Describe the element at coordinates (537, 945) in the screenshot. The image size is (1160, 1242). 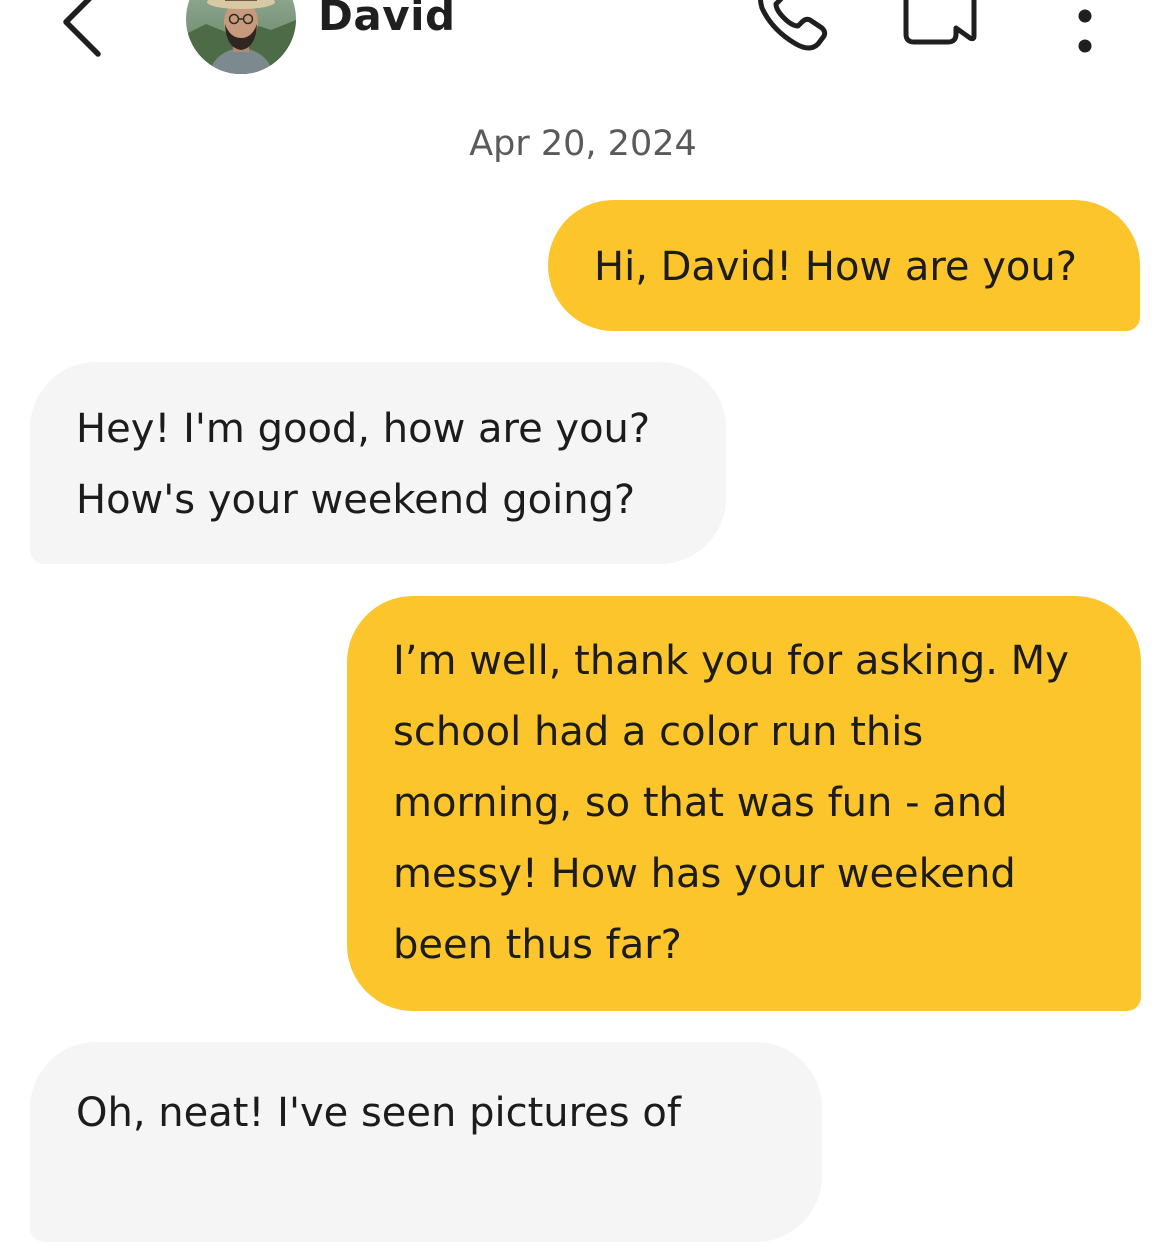
I see `message-text: been thus far?` at that location.